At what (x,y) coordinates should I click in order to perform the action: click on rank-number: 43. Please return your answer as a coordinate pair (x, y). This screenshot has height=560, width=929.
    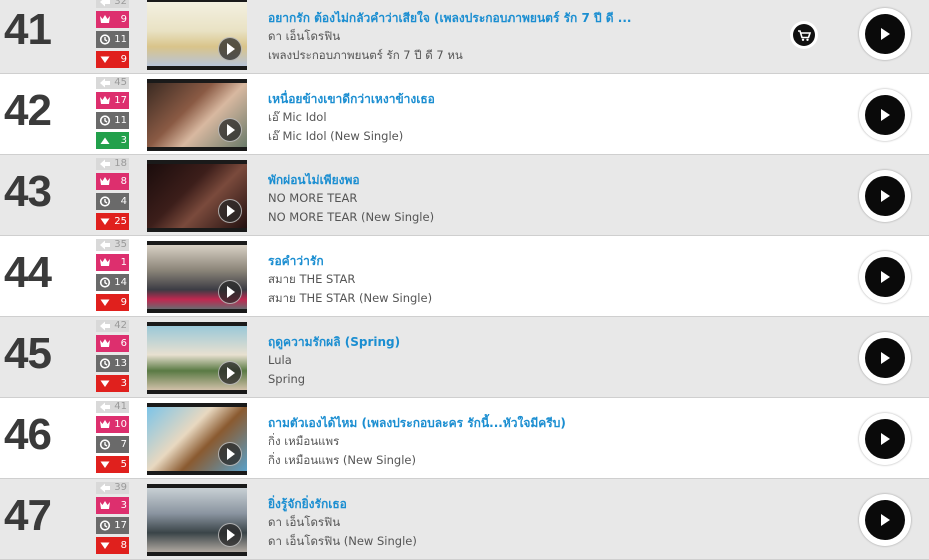
    Looking at the image, I should click on (28, 191).